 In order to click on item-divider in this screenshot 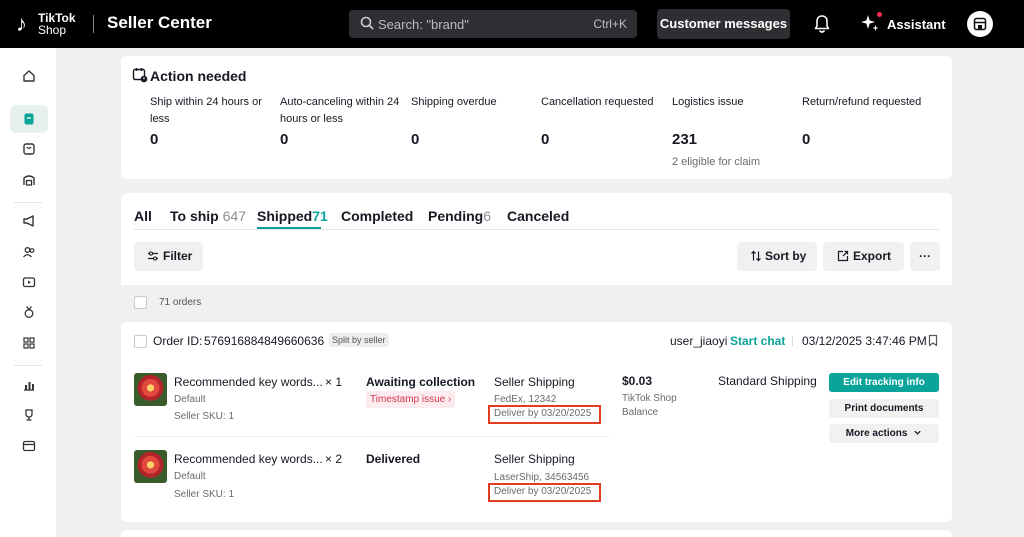, I will do `click(371, 436)`.